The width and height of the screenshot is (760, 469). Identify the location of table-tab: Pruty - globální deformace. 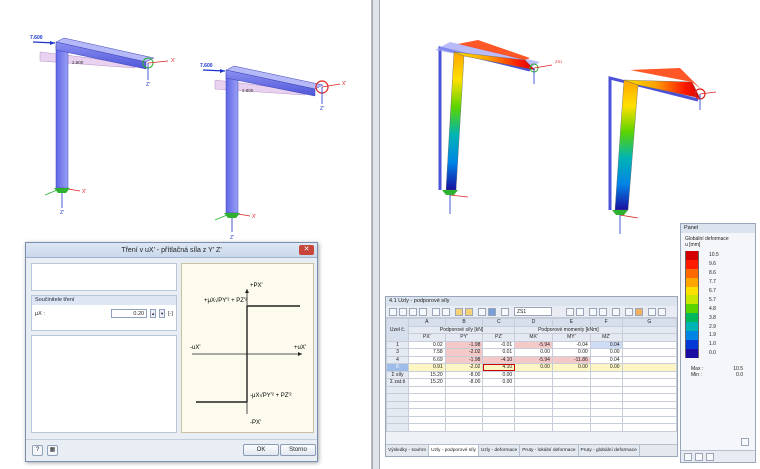
(609, 450).